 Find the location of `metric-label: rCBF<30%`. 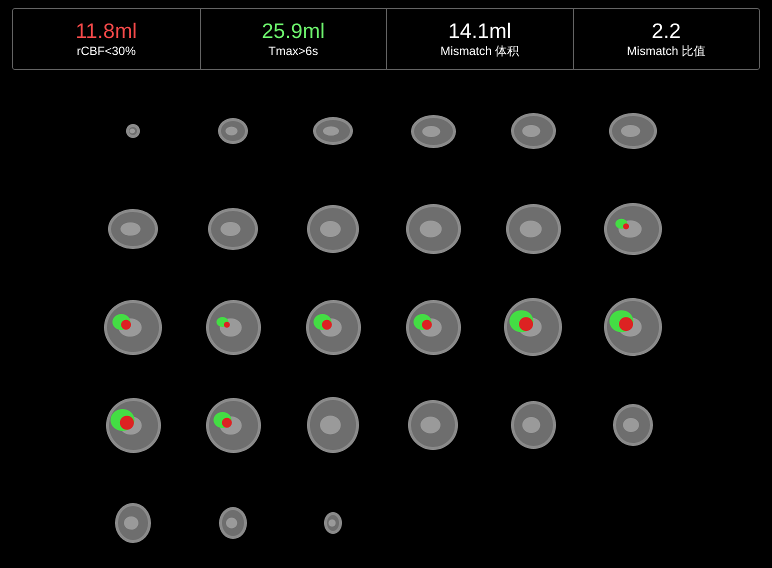

metric-label: rCBF<30% is located at coordinates (106, 51).